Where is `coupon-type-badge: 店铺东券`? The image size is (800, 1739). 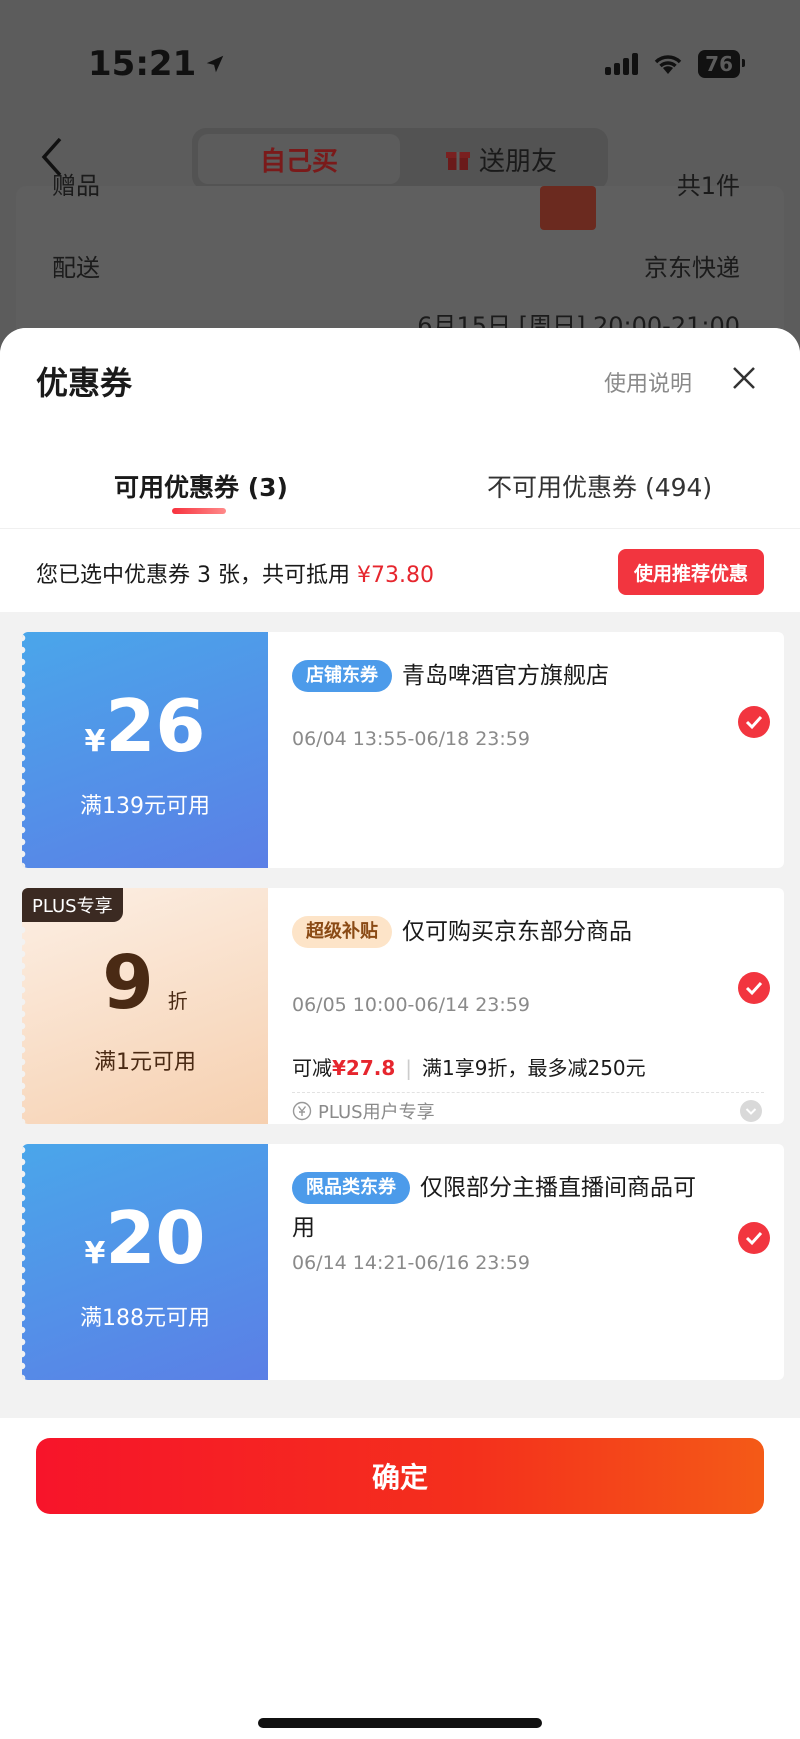
coupon-type-badge: 店铺东券 is located at coordinates (342, 676).